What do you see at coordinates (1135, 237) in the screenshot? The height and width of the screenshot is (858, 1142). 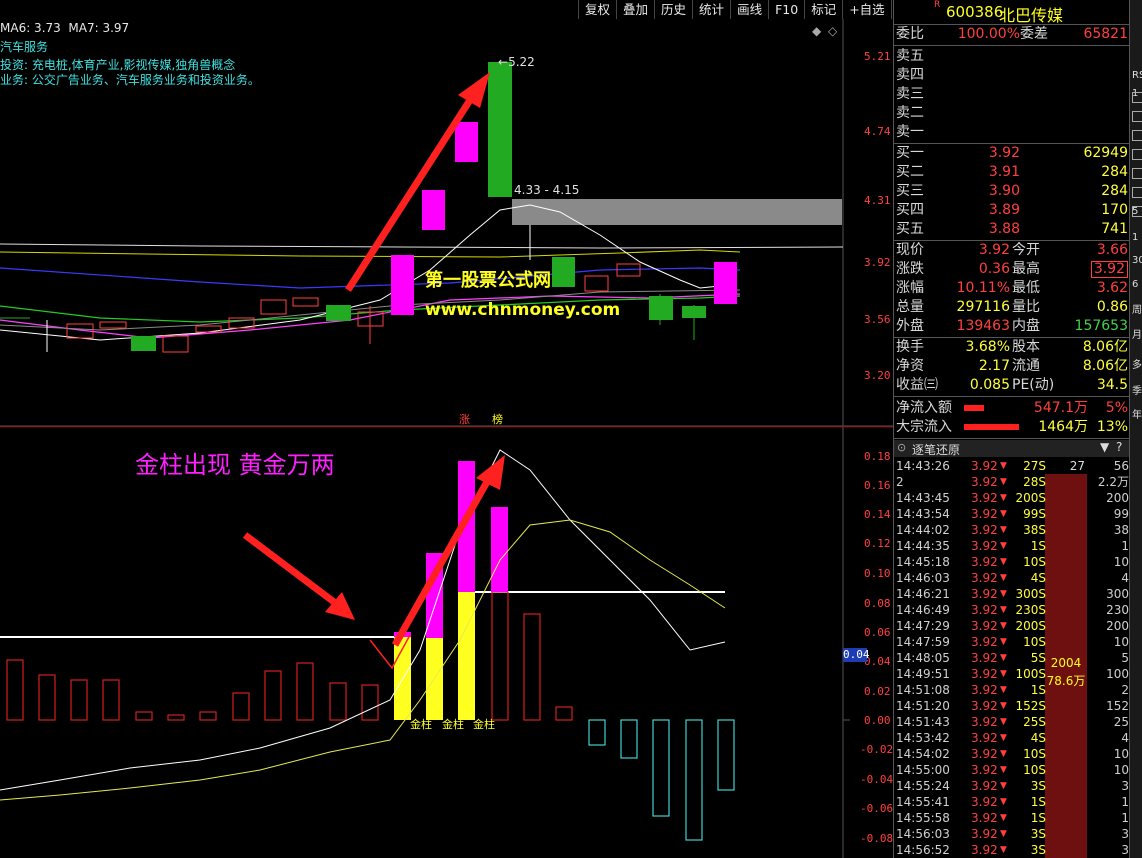 I see `period-button: 1` at bounding box center [1135, 237].